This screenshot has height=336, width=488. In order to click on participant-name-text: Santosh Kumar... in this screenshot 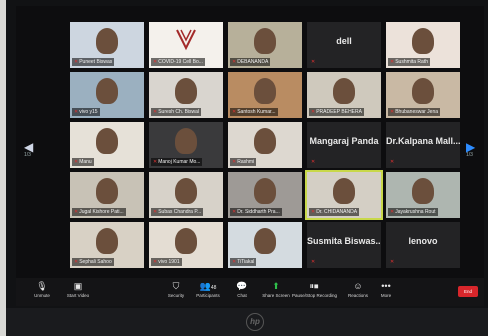, I will do `click(256, 112)`.